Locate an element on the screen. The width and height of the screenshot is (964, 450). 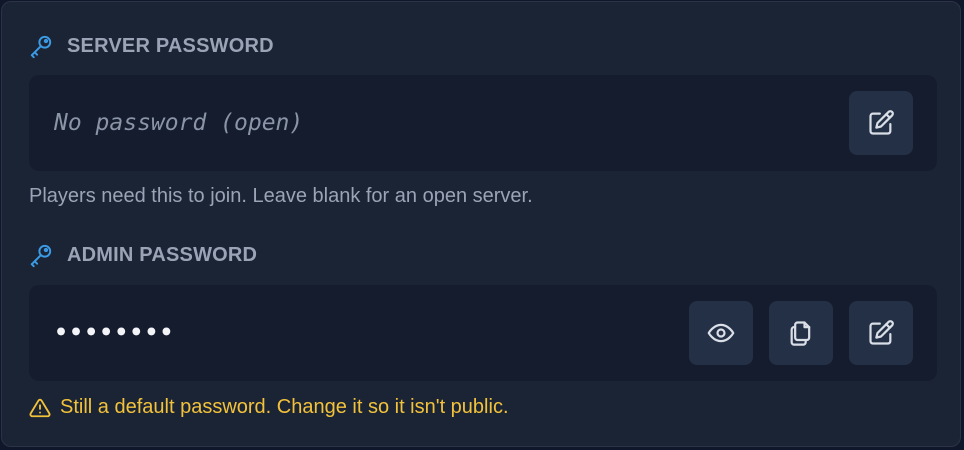
admin-password-title: ADMIN PASSWORD is located at coordinates (162, 254).